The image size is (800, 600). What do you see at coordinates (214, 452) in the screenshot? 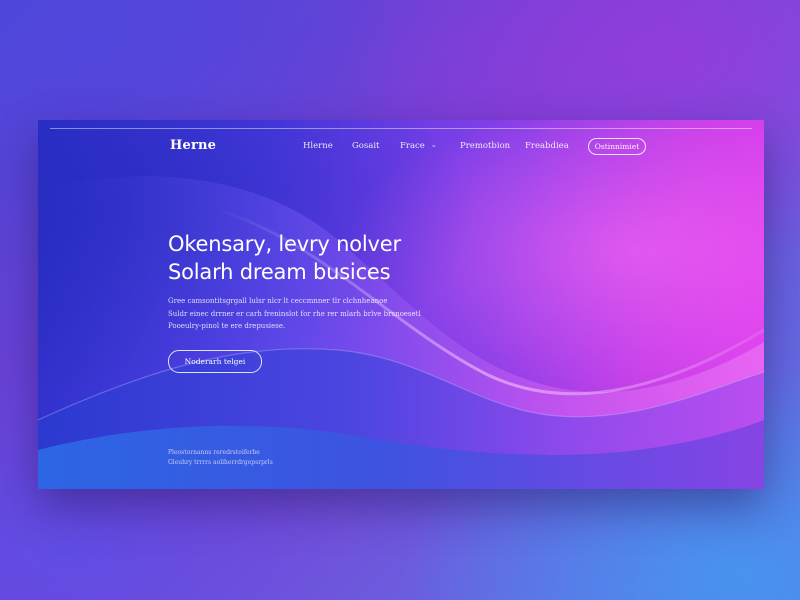
I see `footer-note-line: Pleostornanns reredrstoiferbe` at bounding box center [214, 452].